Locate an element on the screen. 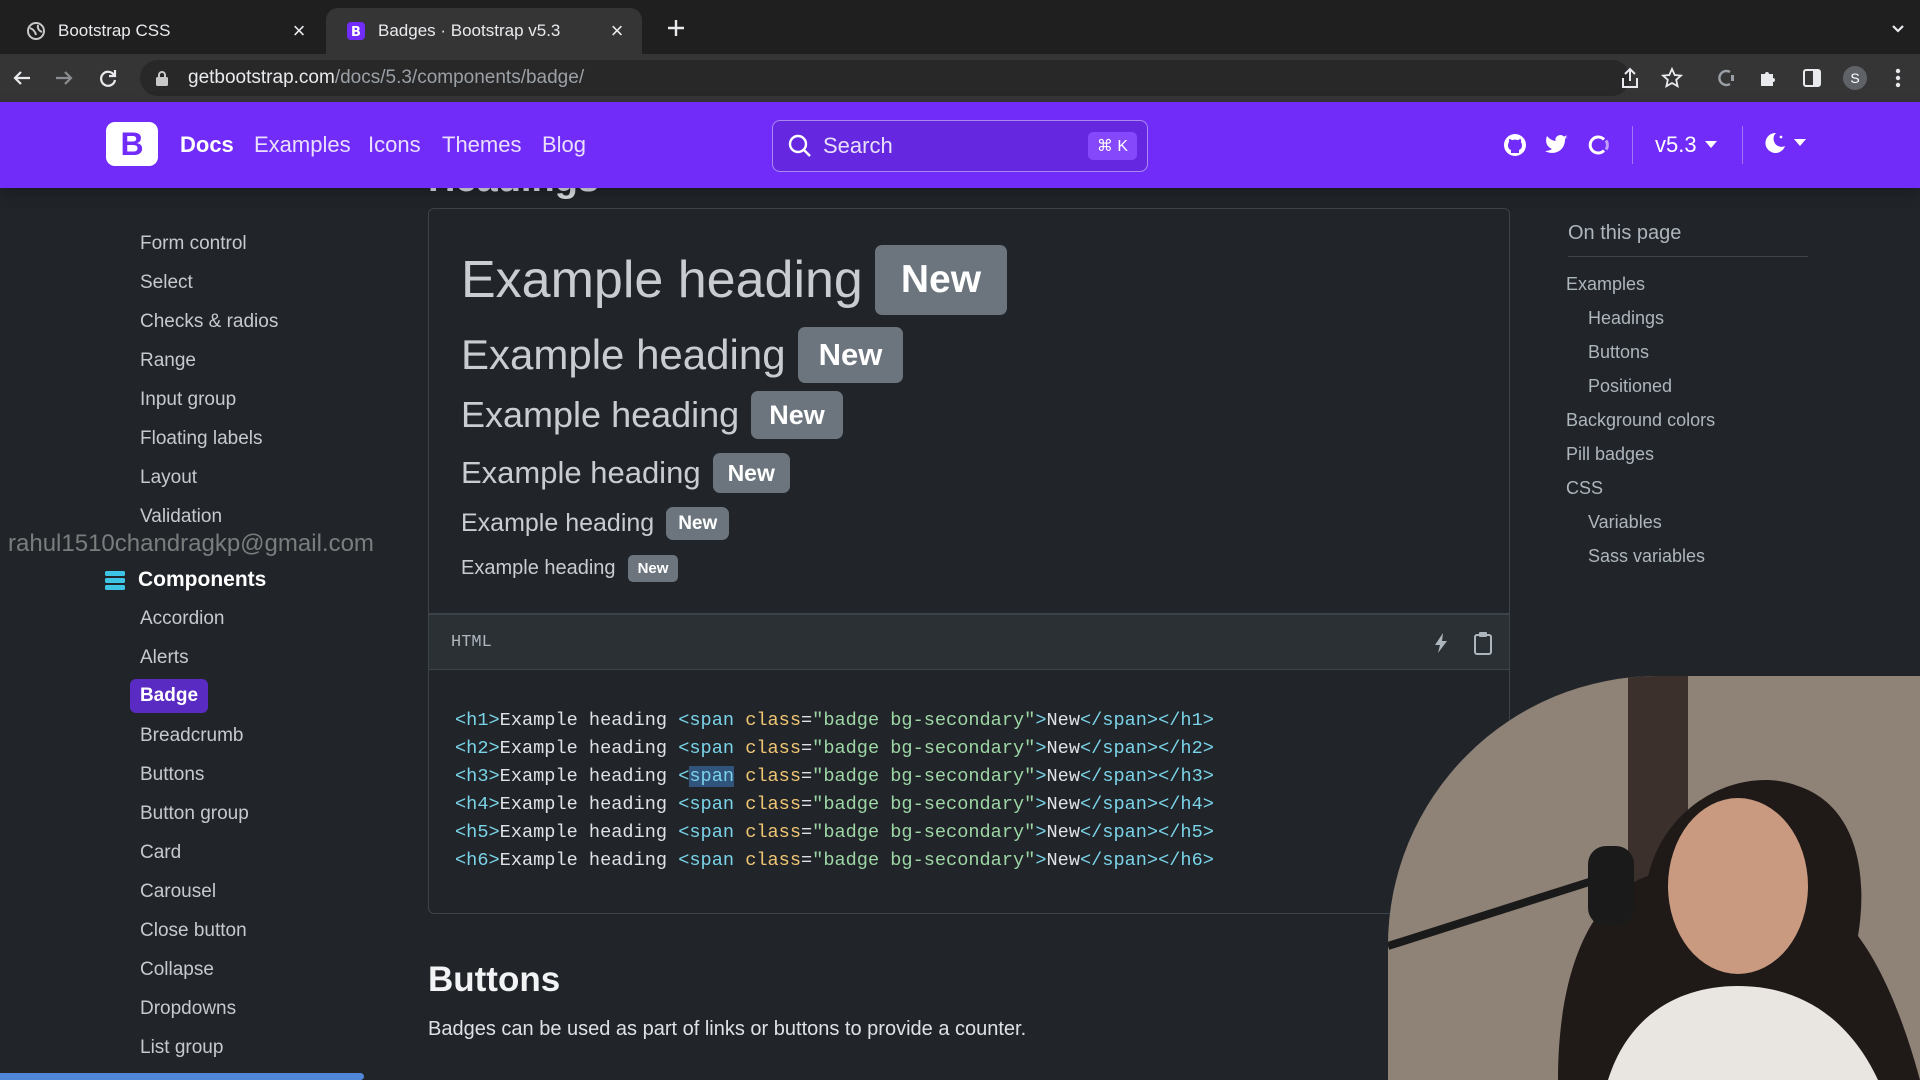  toc-item-css: CSS is located at coordinates (1584, 488).